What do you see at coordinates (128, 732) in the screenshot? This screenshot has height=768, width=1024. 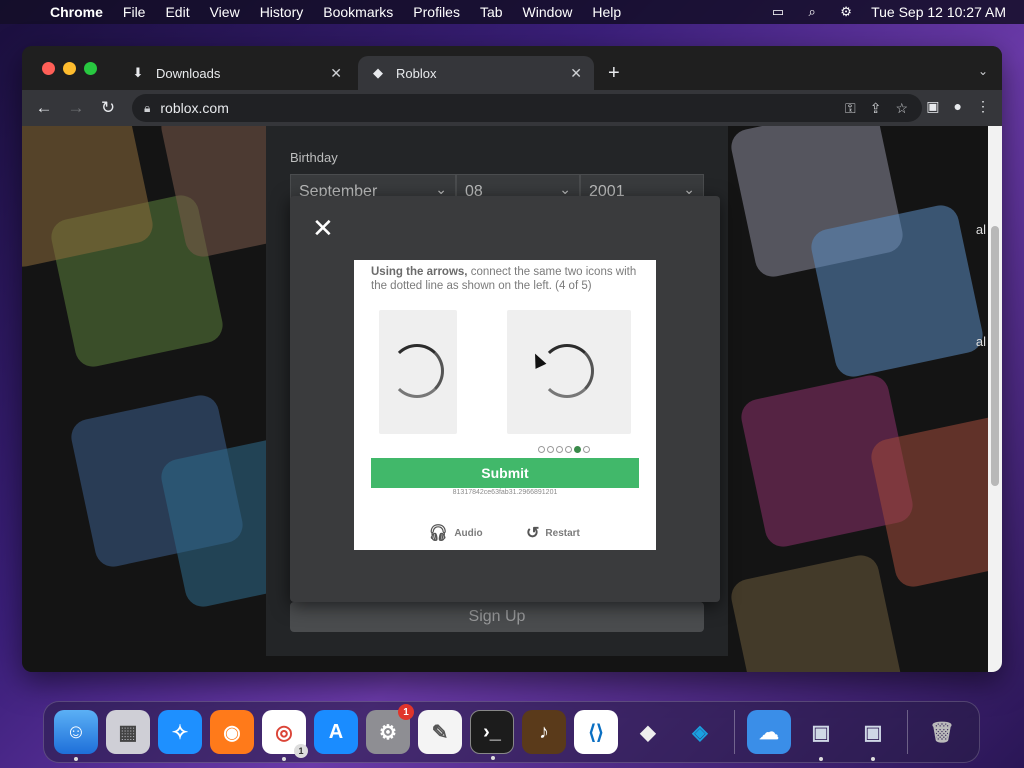 I see `launchpad-icon: ▦` at bounding box center [128, 732].